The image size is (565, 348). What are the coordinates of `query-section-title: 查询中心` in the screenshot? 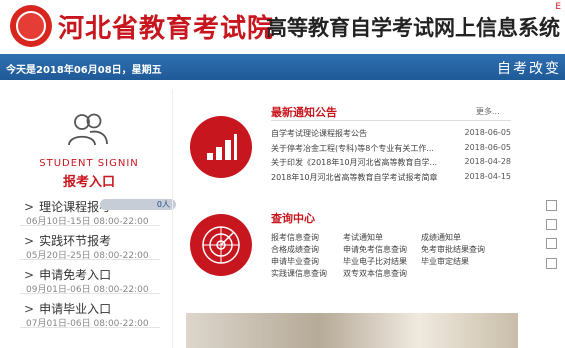 It's located at (293, 218).